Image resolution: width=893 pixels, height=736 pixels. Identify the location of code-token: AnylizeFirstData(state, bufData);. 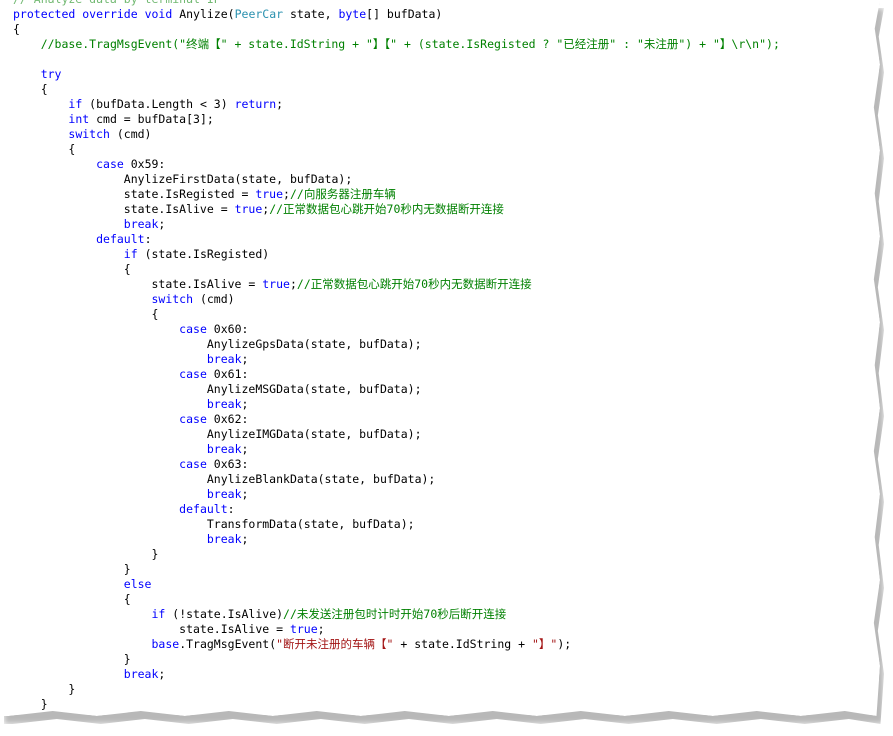
(183, 179).